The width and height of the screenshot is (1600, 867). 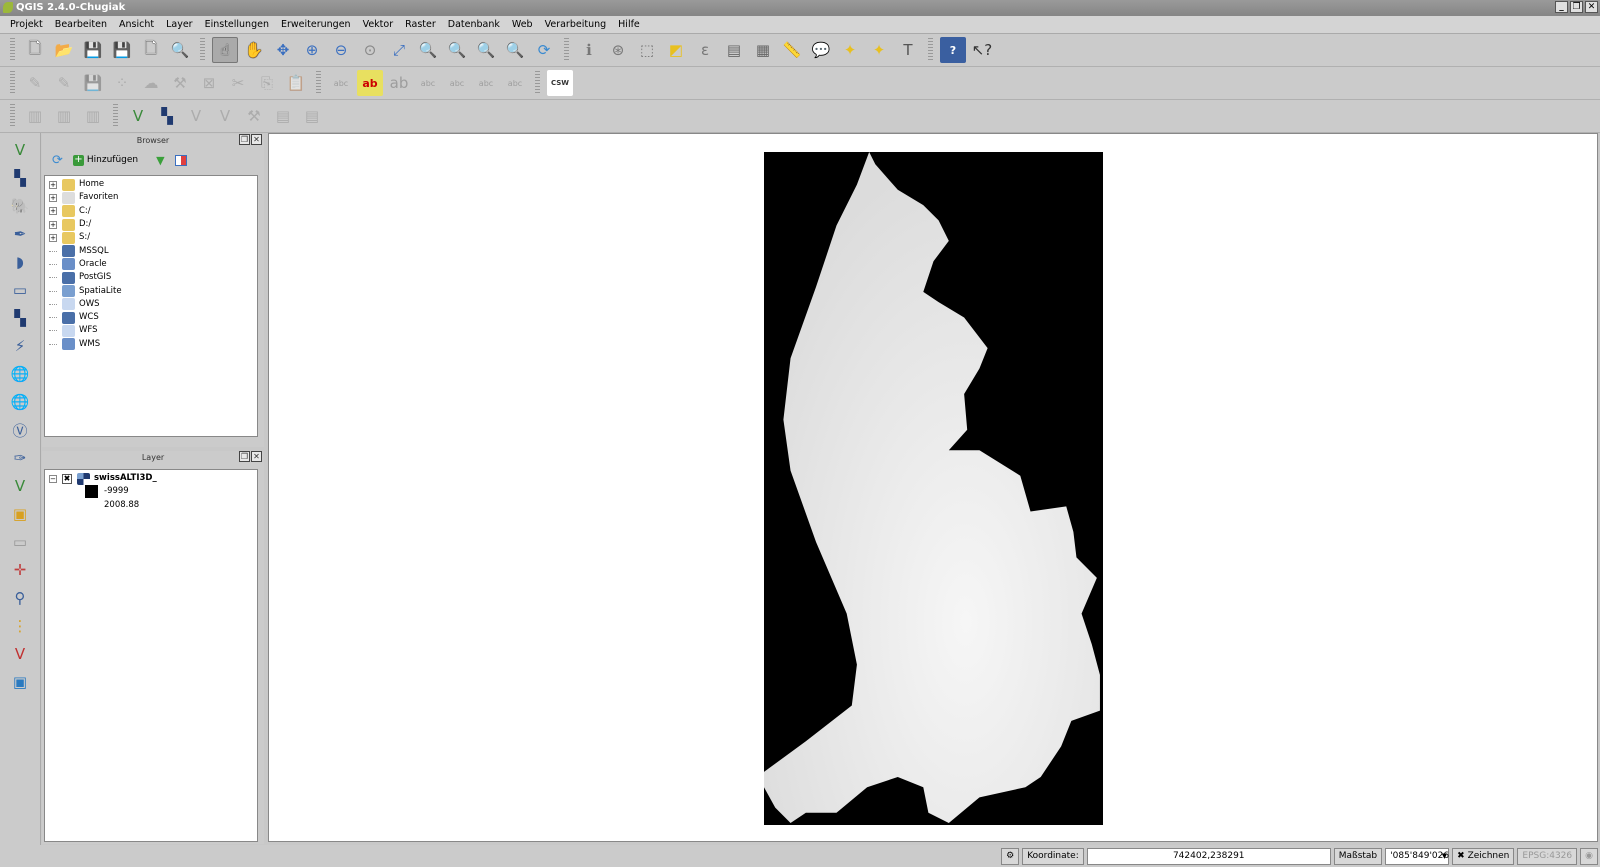 I want to click on toggle-editing-icon: ✎, so click(x=35, y=83).